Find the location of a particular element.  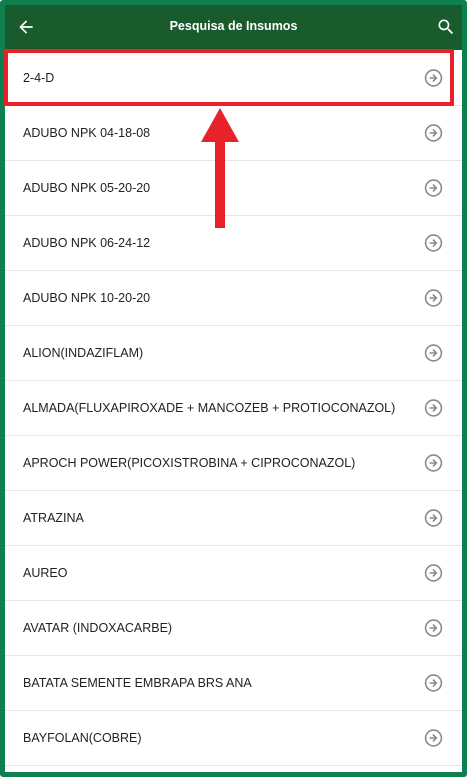

annotation-highlight-box is located at coordinates (229, 77).